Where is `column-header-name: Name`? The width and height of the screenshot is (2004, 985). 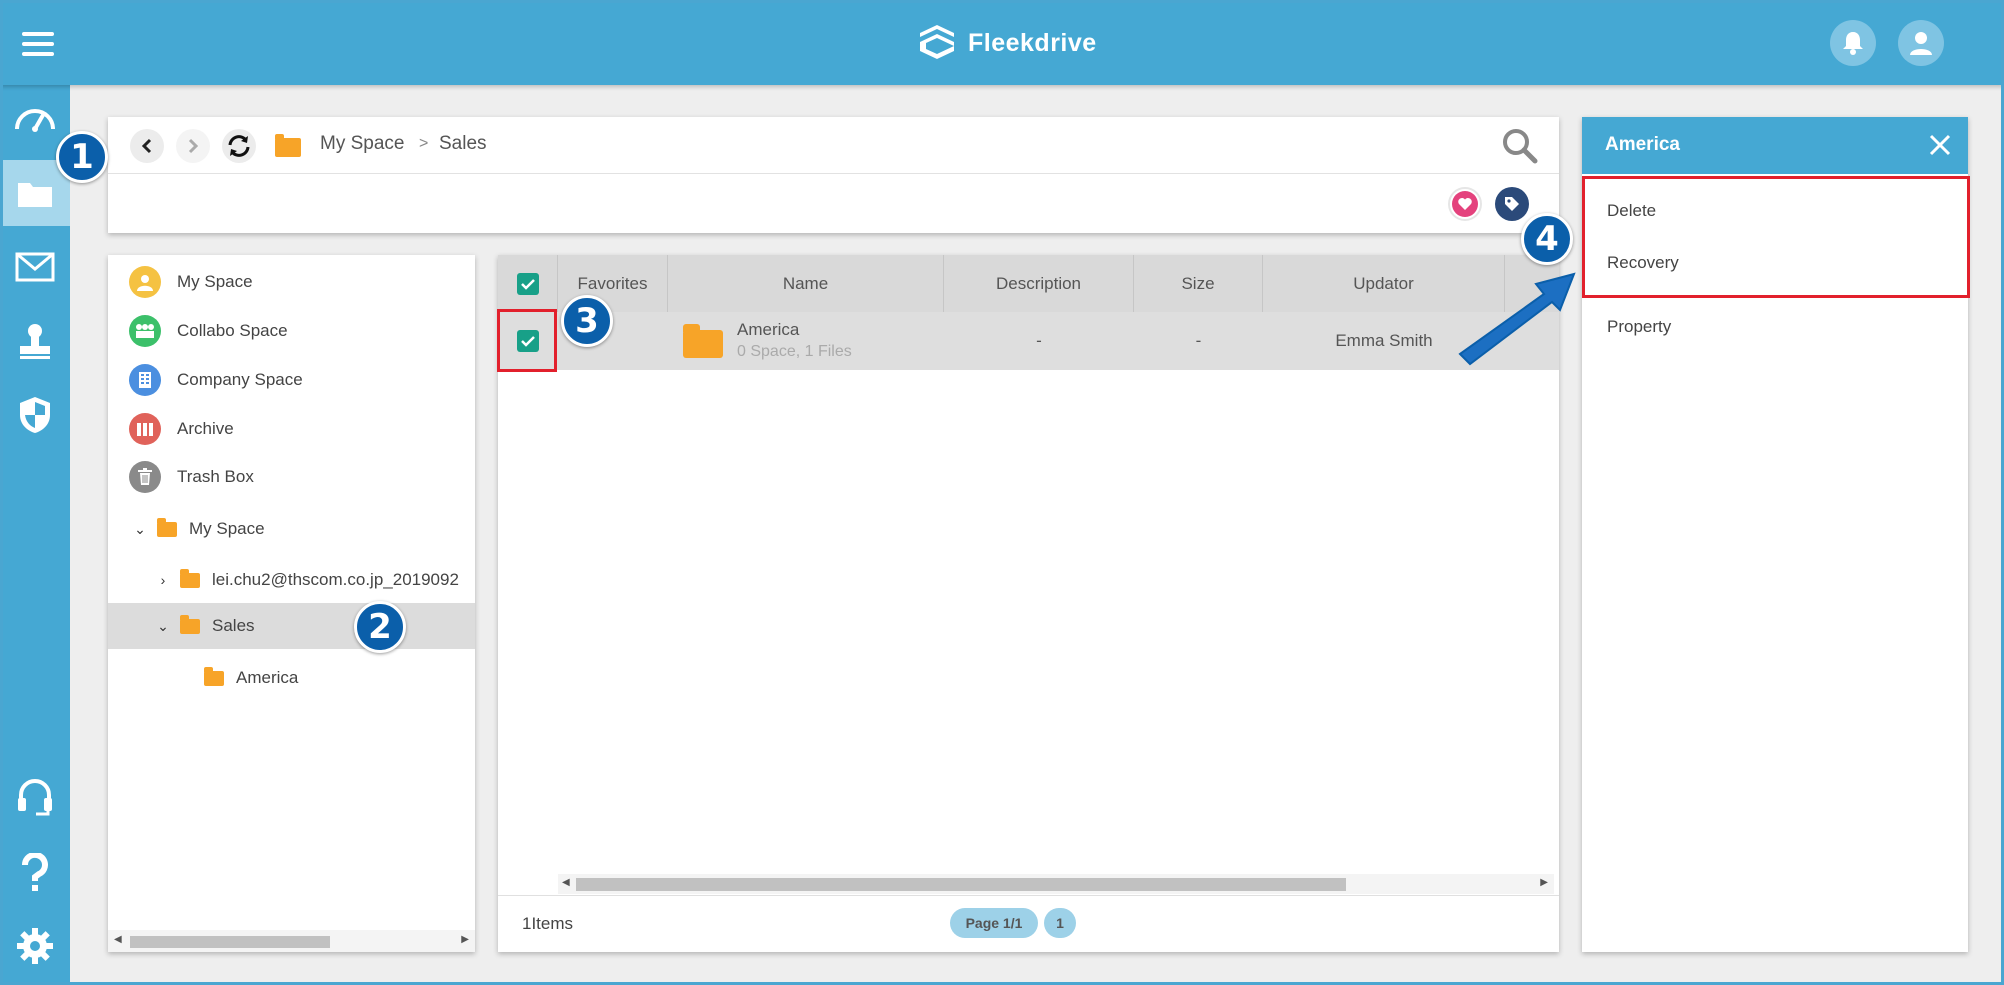 column-header-name: Name is located at coordinates (806, 283).